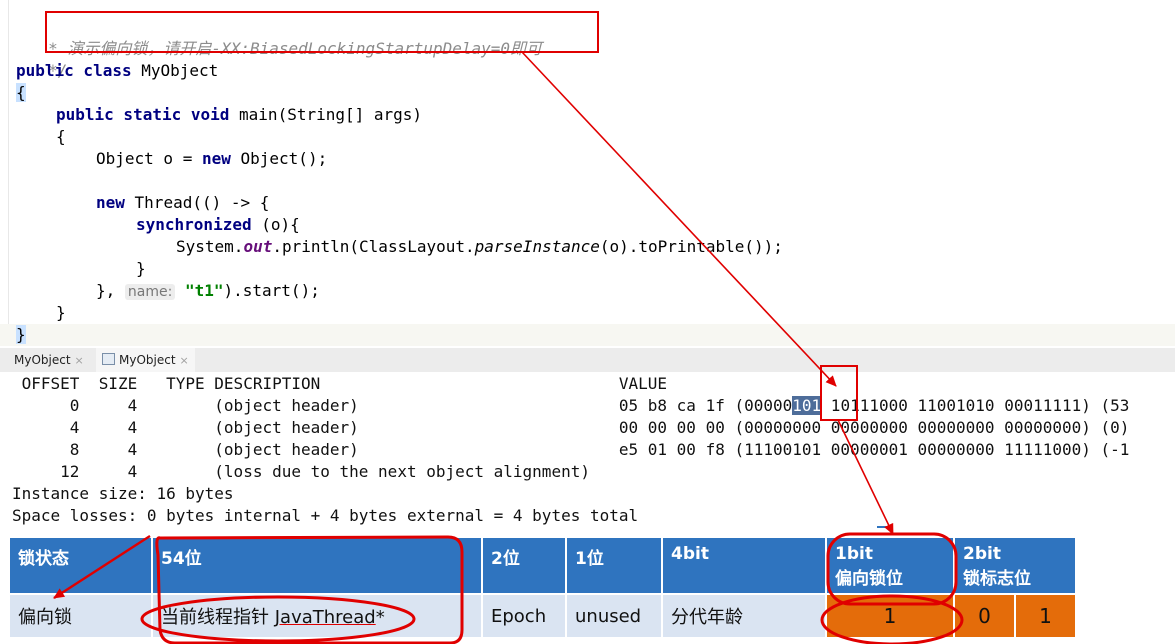 This screenshot has height=644, width=1175. What do you see at coordinates (975, 405) in the screenshot?
I see `console-row-text: 10111000 11001010 00011111) (53` at bounding box center [975, 405].